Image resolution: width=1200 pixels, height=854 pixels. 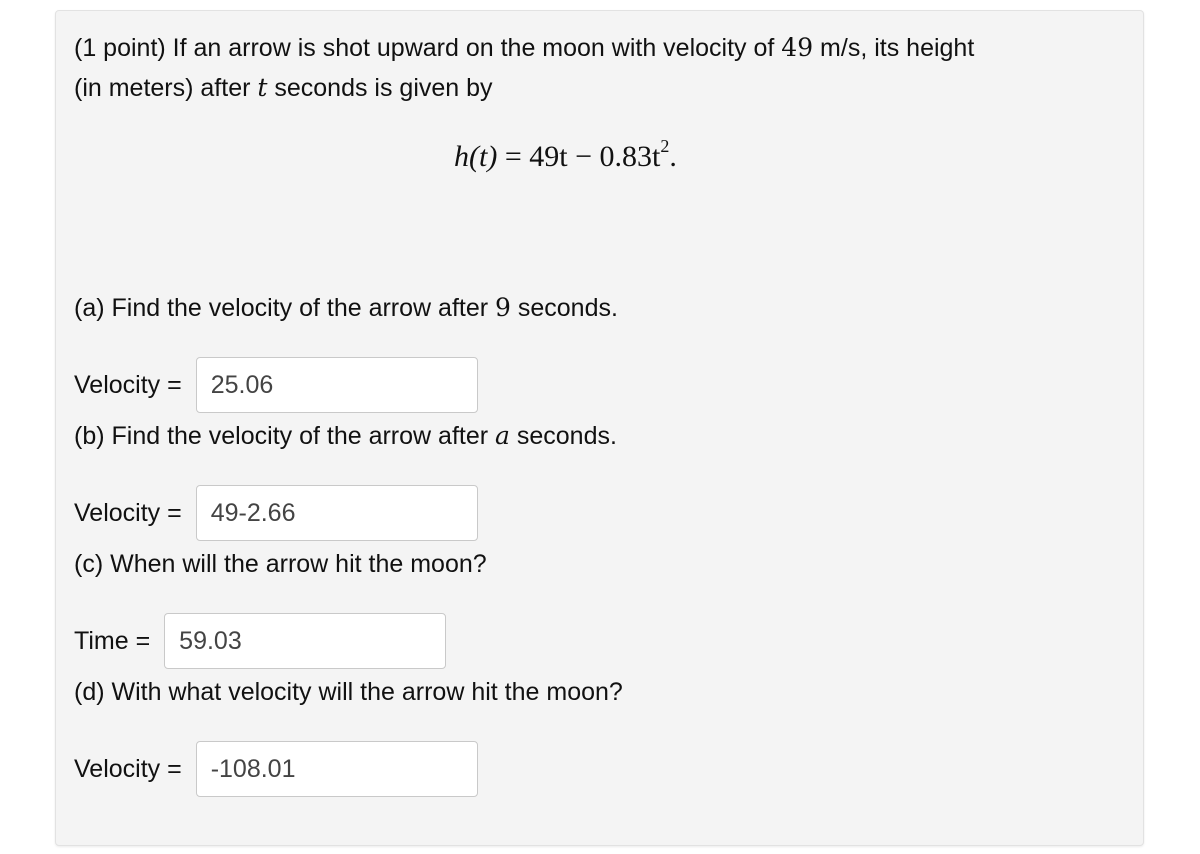 I want to click on answer-row-d: Velocity =, so click(x=276, y=769).